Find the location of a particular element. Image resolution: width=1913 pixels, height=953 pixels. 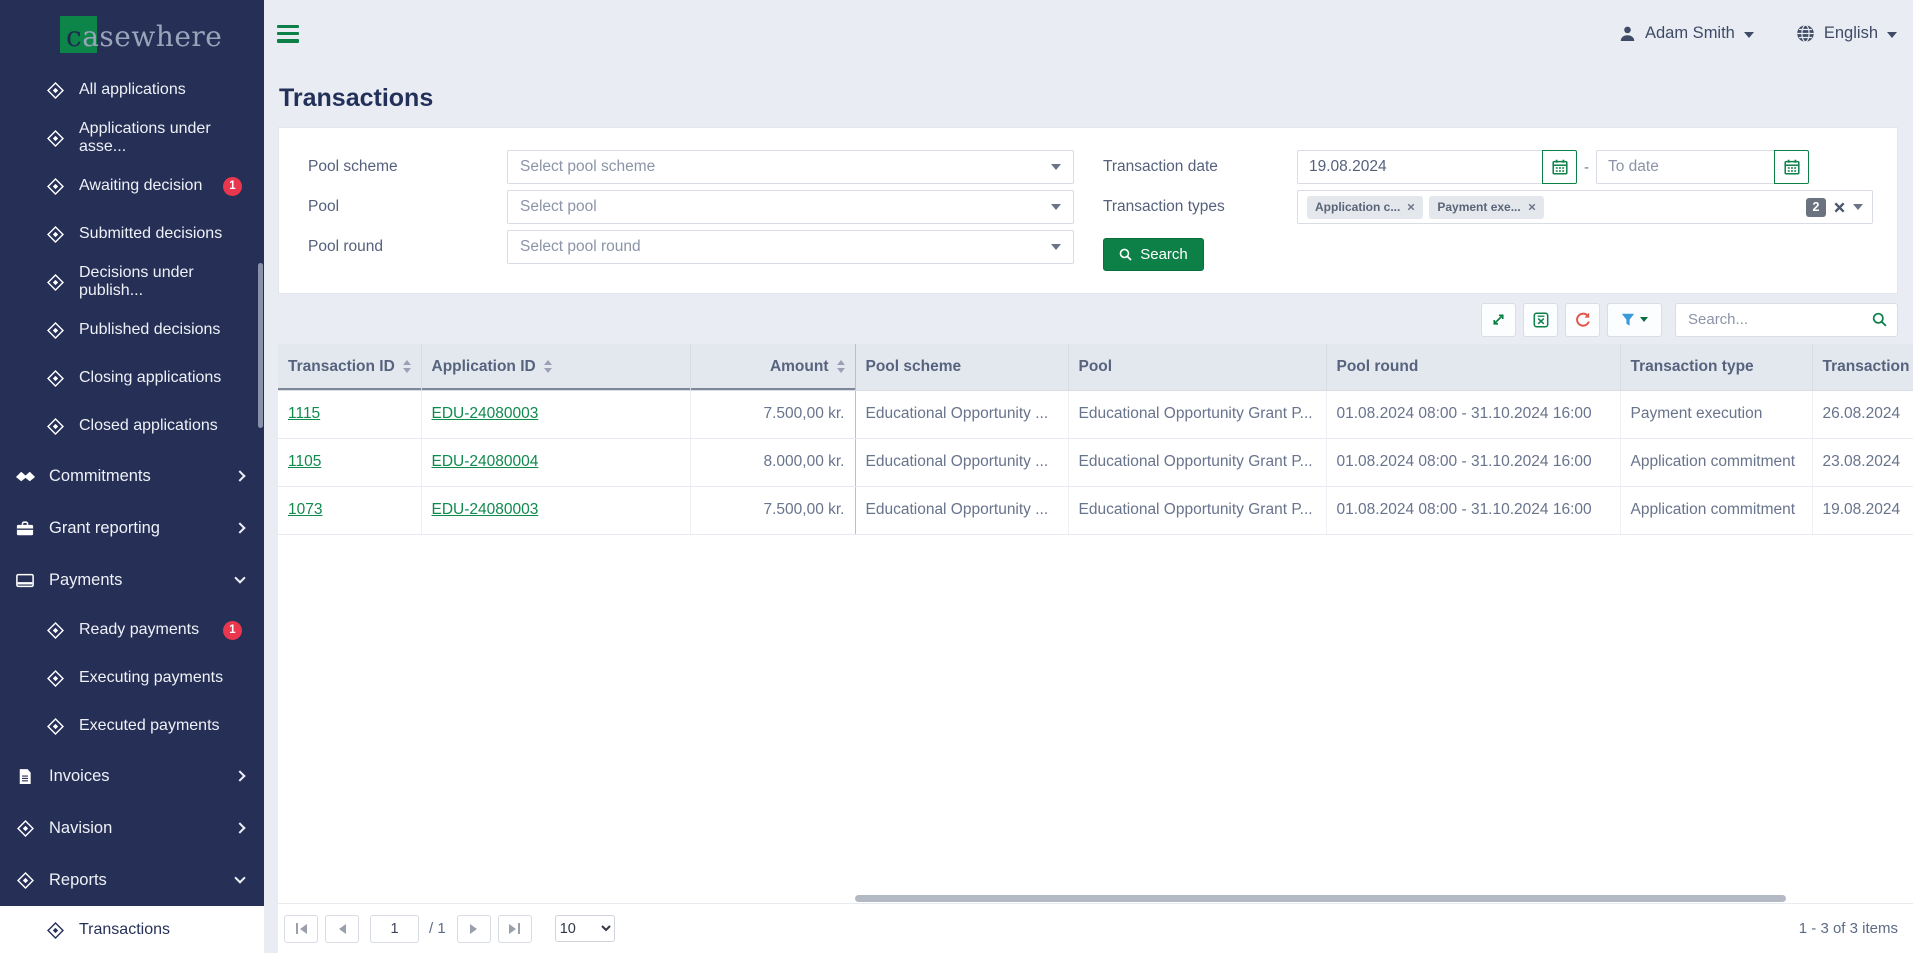

pool-select: Select pool is located at coordinates (790, 207).